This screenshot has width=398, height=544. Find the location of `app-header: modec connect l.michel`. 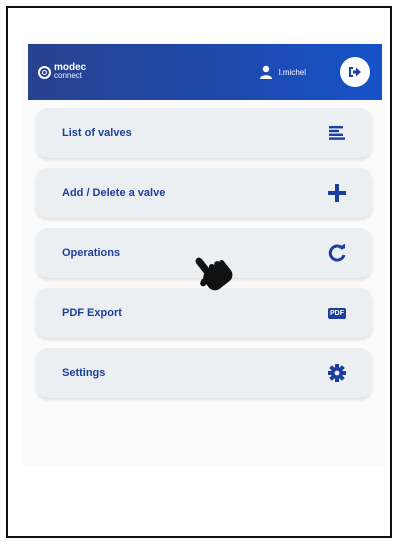

app-header: modec connect l.michel is located at coordinates (205, 72).